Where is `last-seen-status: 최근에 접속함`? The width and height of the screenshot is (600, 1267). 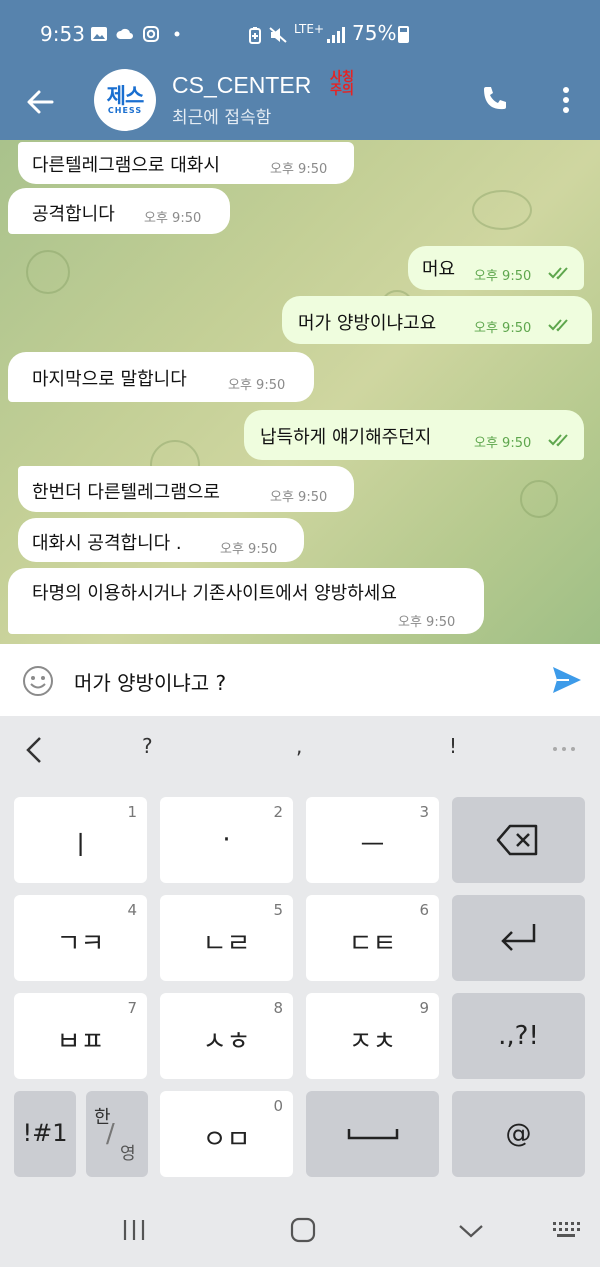
last-seen-status: 최근에 접속함 is located at coordinates (222, 118).